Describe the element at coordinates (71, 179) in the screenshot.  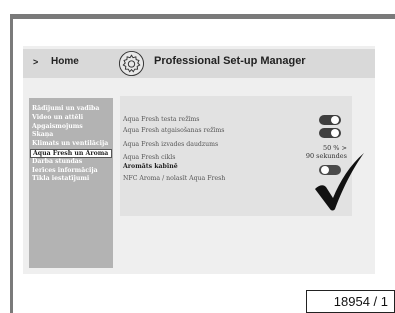
I see `sidebar-item-network-settings: Tīkla iestatījumi` at that location.